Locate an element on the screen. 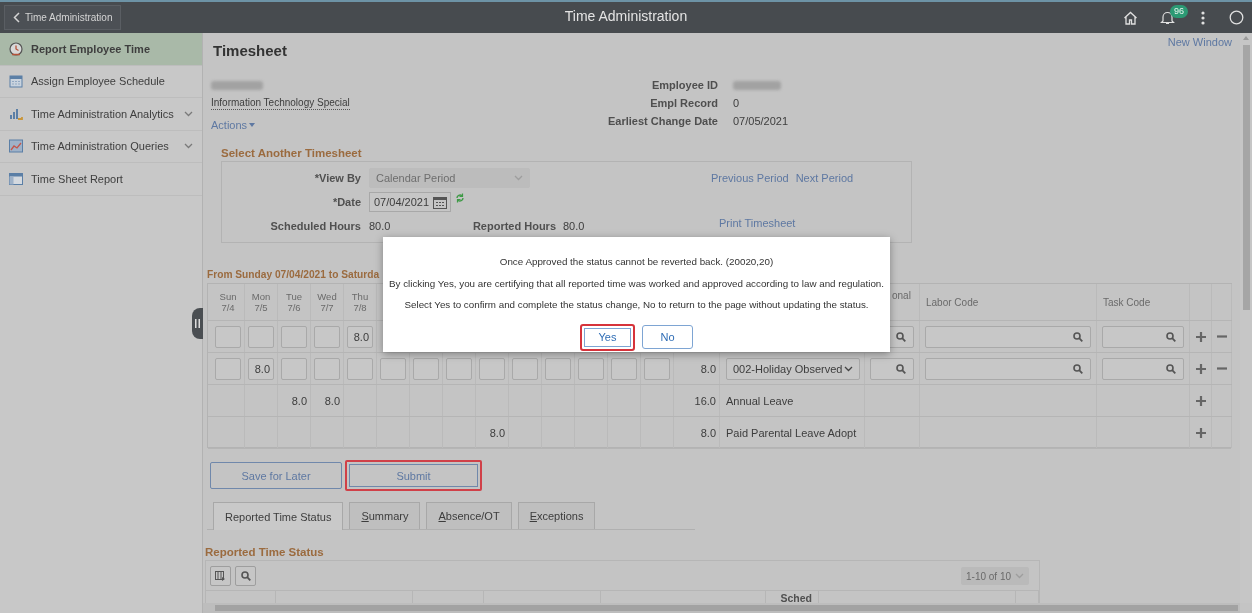 The width and height of the screenshot is (1252, 613). column-header: Labor Code is located at coordinates (952, 302).